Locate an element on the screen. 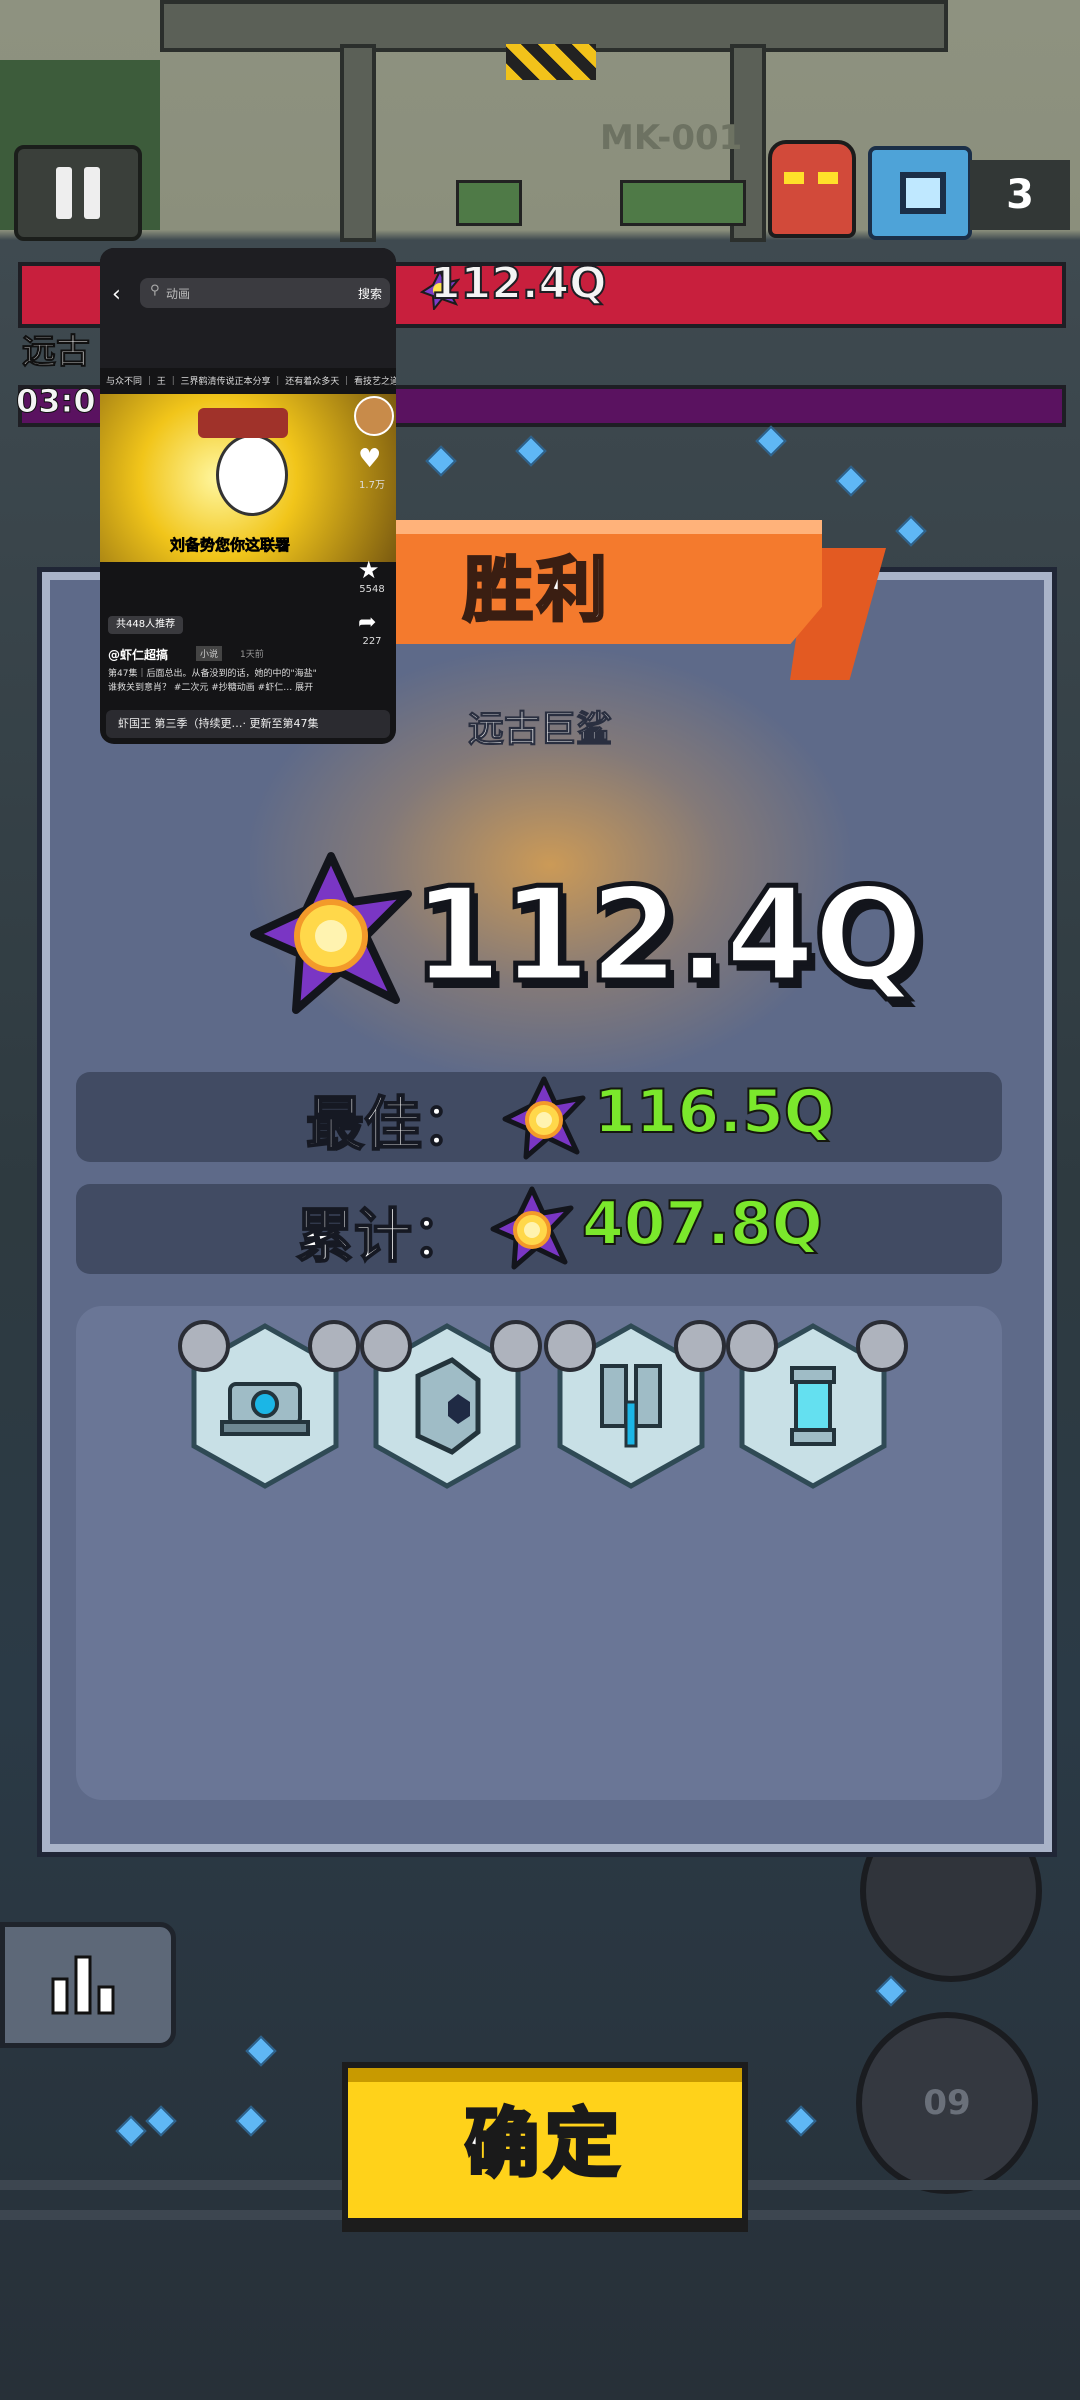  series-bar: 虾国王 第三季（持续更…· 更新至第47集 is located at coordinates (248, 724).